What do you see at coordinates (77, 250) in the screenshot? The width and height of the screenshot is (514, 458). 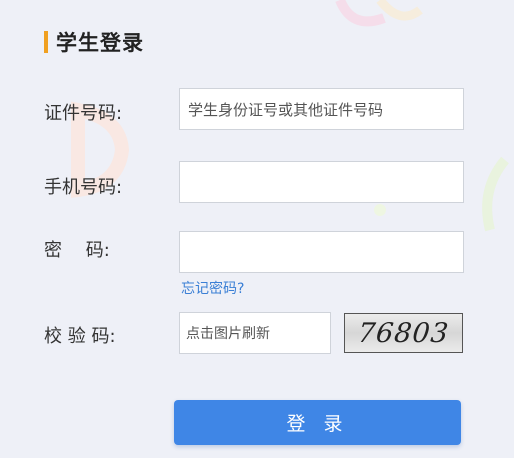 I see `password-label: 密 码:` at bounding box center [77, 250].